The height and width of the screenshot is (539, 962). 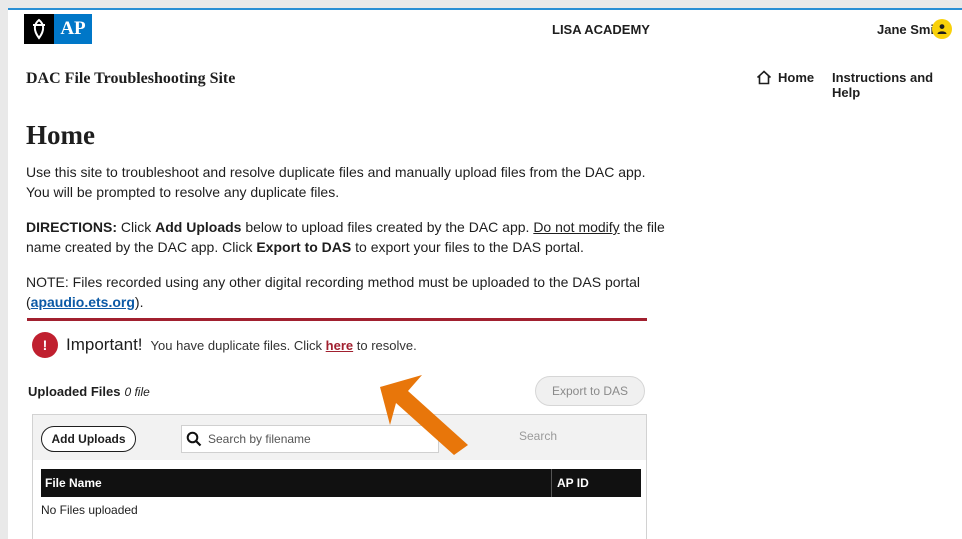 I want to click on ap-logo: AP, so click(x=58, y=29).